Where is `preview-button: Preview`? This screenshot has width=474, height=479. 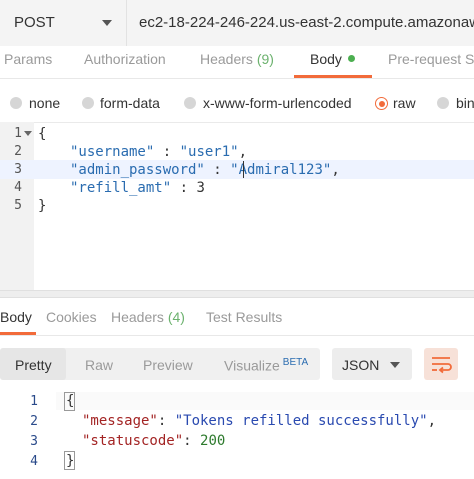 preview-button: Preview is located at coordinates (168, 365).